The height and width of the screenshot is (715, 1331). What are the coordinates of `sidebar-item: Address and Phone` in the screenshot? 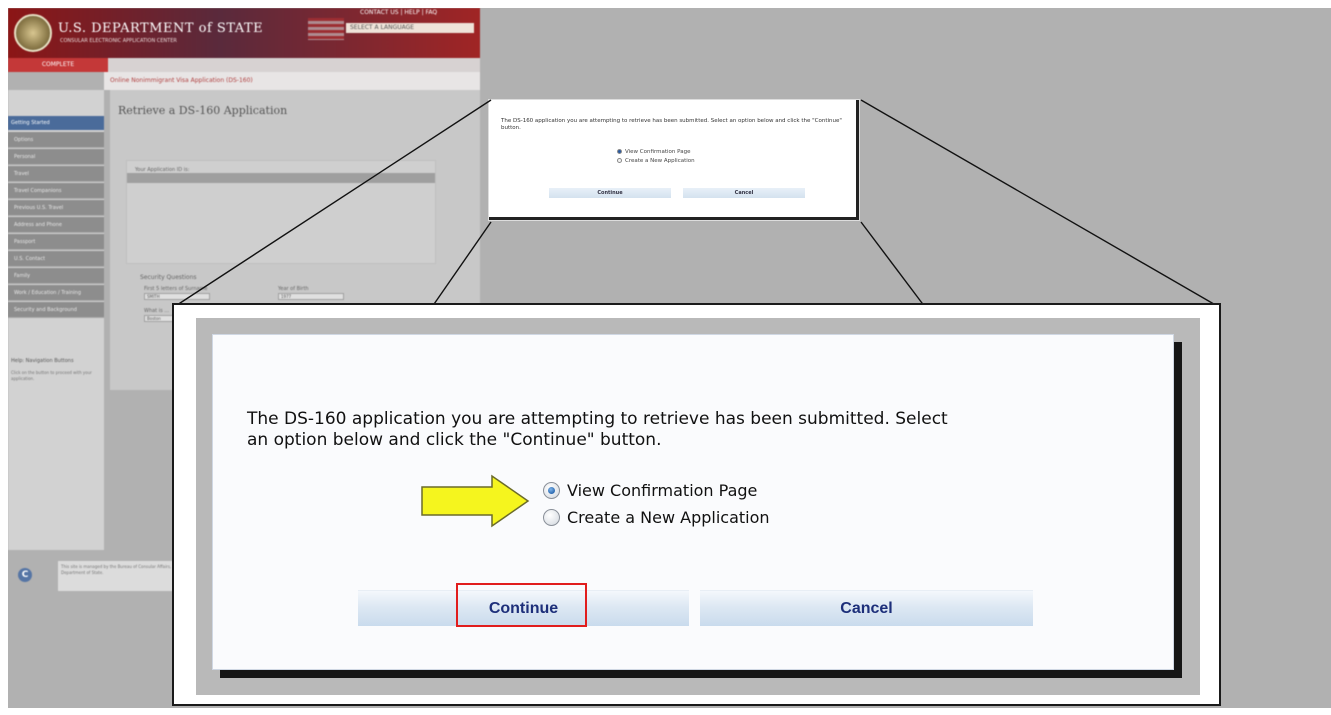 It's located at (56, 225).